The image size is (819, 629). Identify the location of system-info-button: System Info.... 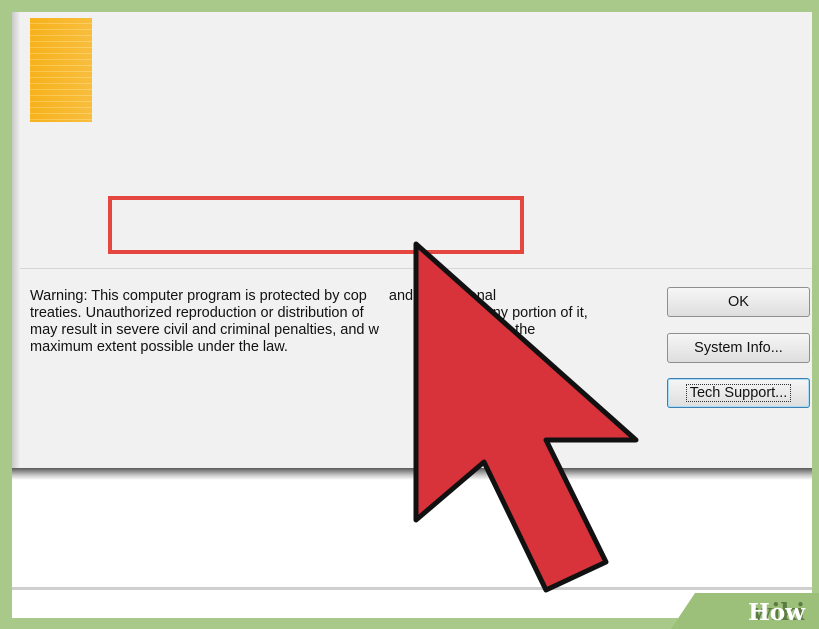
(738, 348).